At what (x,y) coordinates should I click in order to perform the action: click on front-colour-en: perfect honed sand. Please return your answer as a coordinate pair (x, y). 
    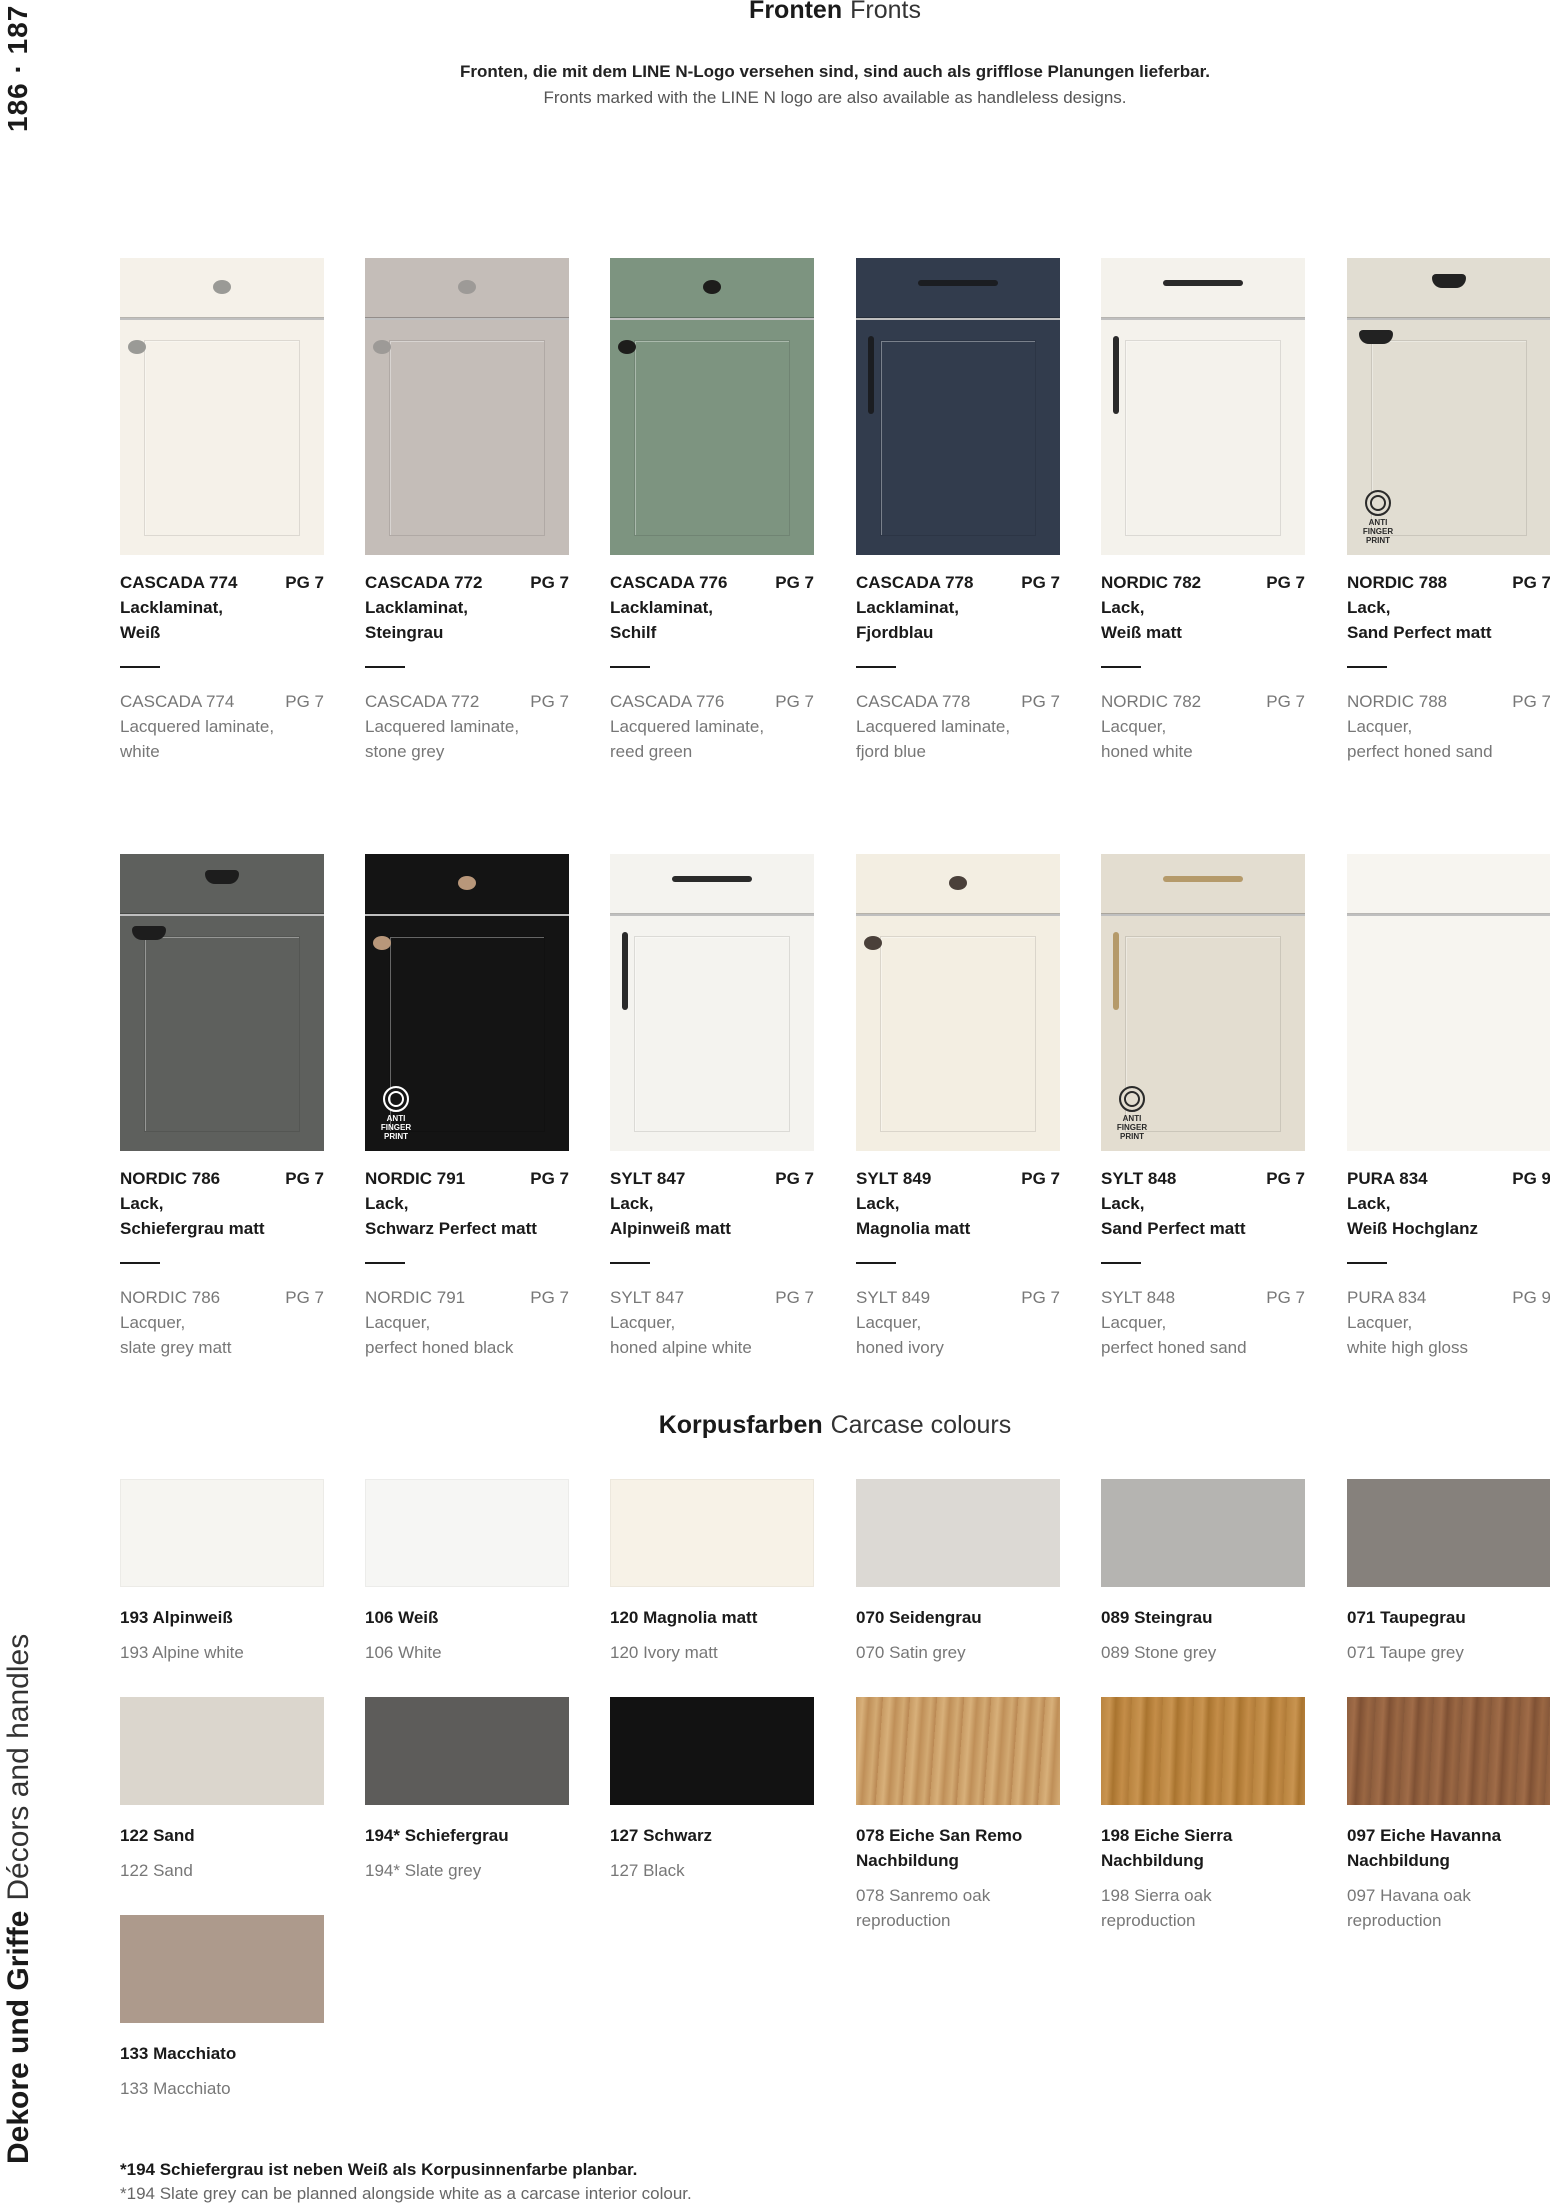
    Looking at the image, I should click on (1448, 751).